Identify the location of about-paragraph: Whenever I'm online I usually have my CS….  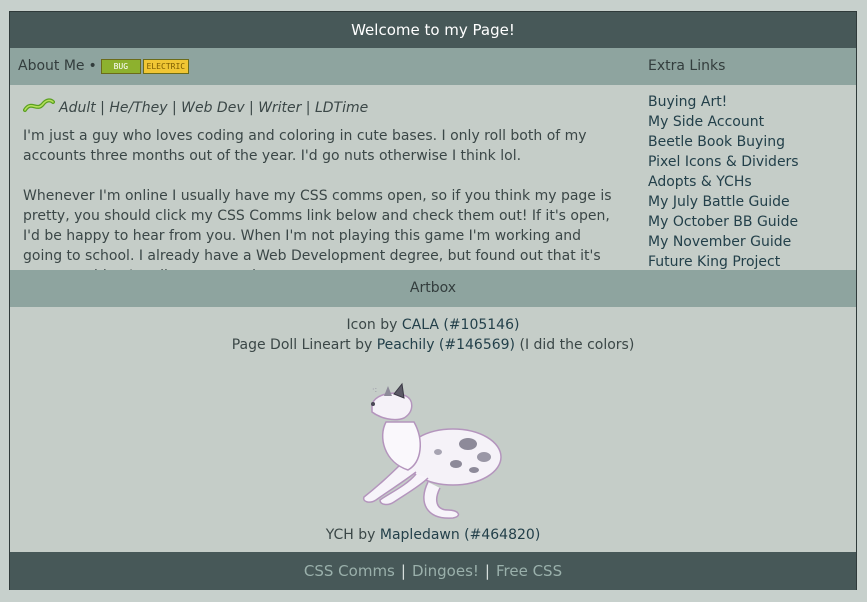
(317, 229).